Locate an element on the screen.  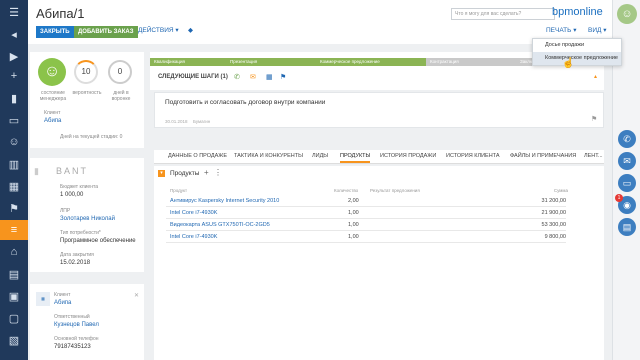
days-label: дней в воронке is located at coordinates (121, 96).